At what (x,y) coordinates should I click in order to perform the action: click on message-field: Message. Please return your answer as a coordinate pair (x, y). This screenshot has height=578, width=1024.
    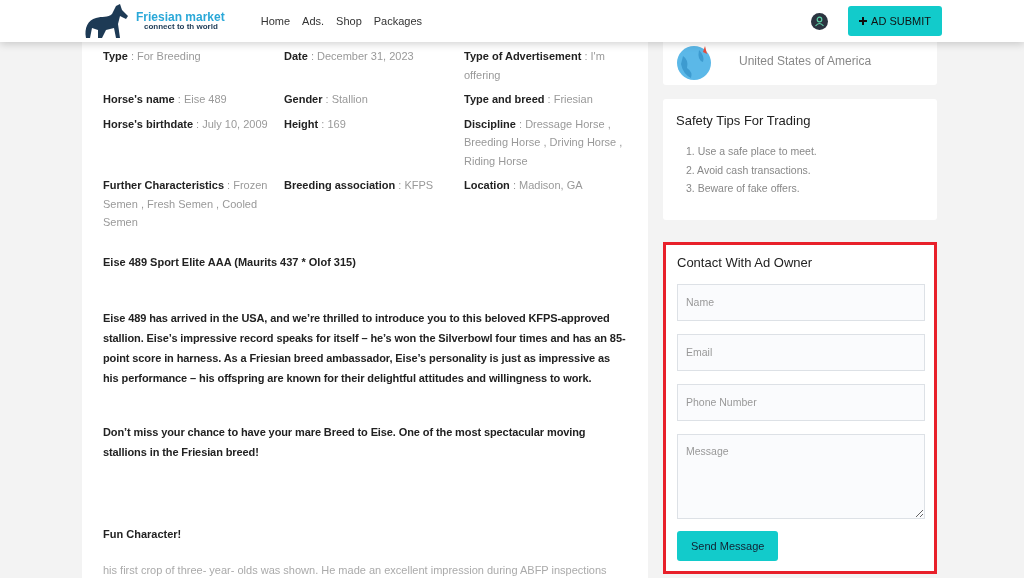
    Looking at the image, I should click on (801, 476).